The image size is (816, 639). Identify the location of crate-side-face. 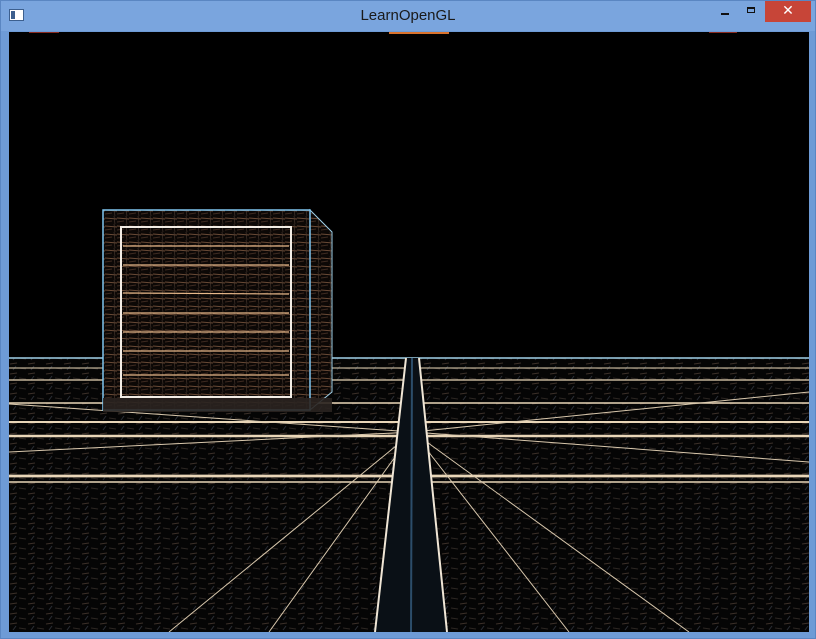
(321, 310).